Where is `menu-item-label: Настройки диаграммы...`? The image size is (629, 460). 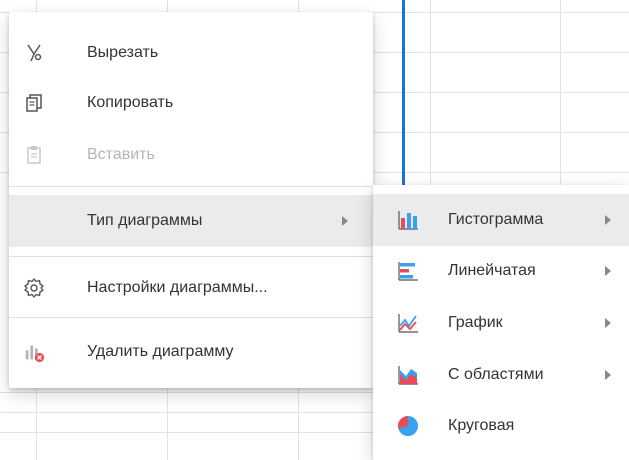
menu-item-label: Настройки диаграммы... is located at coordinates (177, 287).